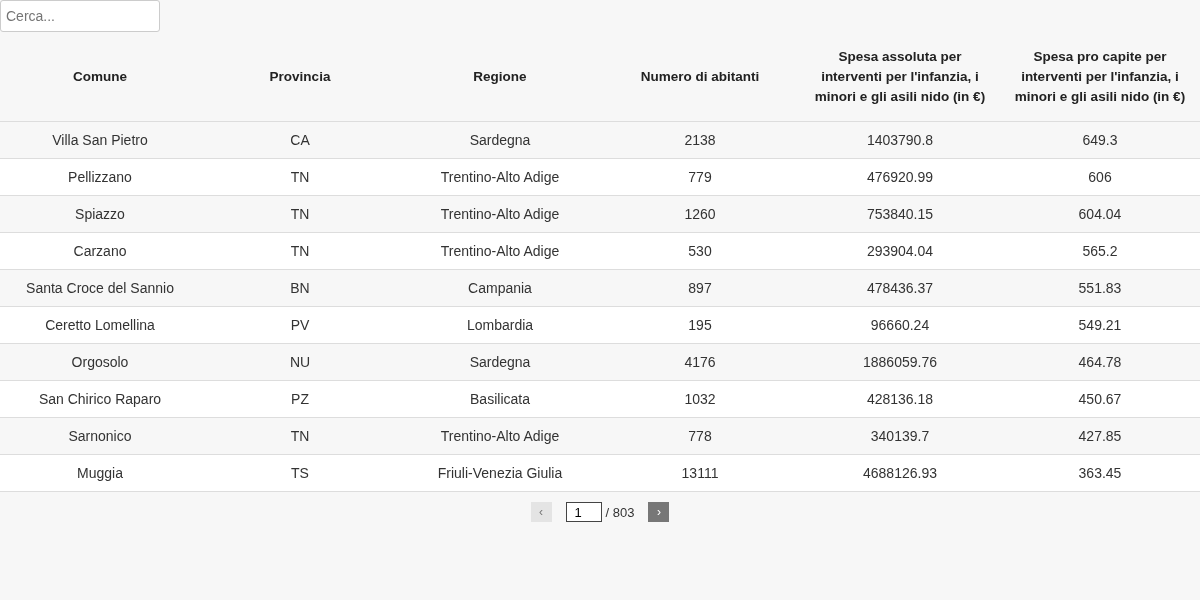 This screenshot has height=600, width=1200. Describe the element at coordinates (900, 177) in the screenshot. I see `table-cell: 476920.99` at that location.